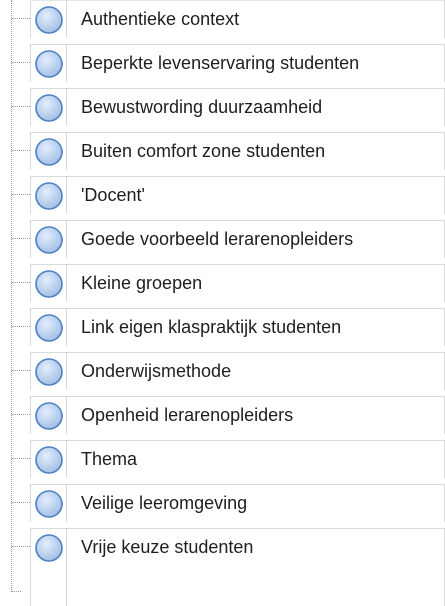 The image size is (445, 606). What do you see at coordinates (203, 151) in the screenshot?
I see `tree-item-label: Buiten comfort zone studenten` at bounding box center [203, 151].